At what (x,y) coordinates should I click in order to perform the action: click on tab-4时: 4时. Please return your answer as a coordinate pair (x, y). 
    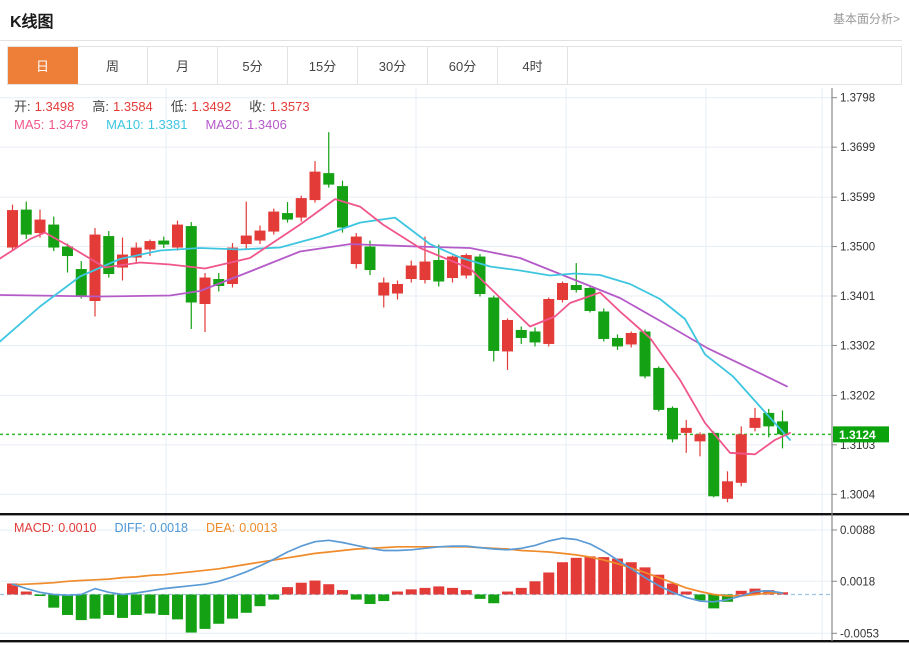
    Looking at the image, I should click on (533, 65).